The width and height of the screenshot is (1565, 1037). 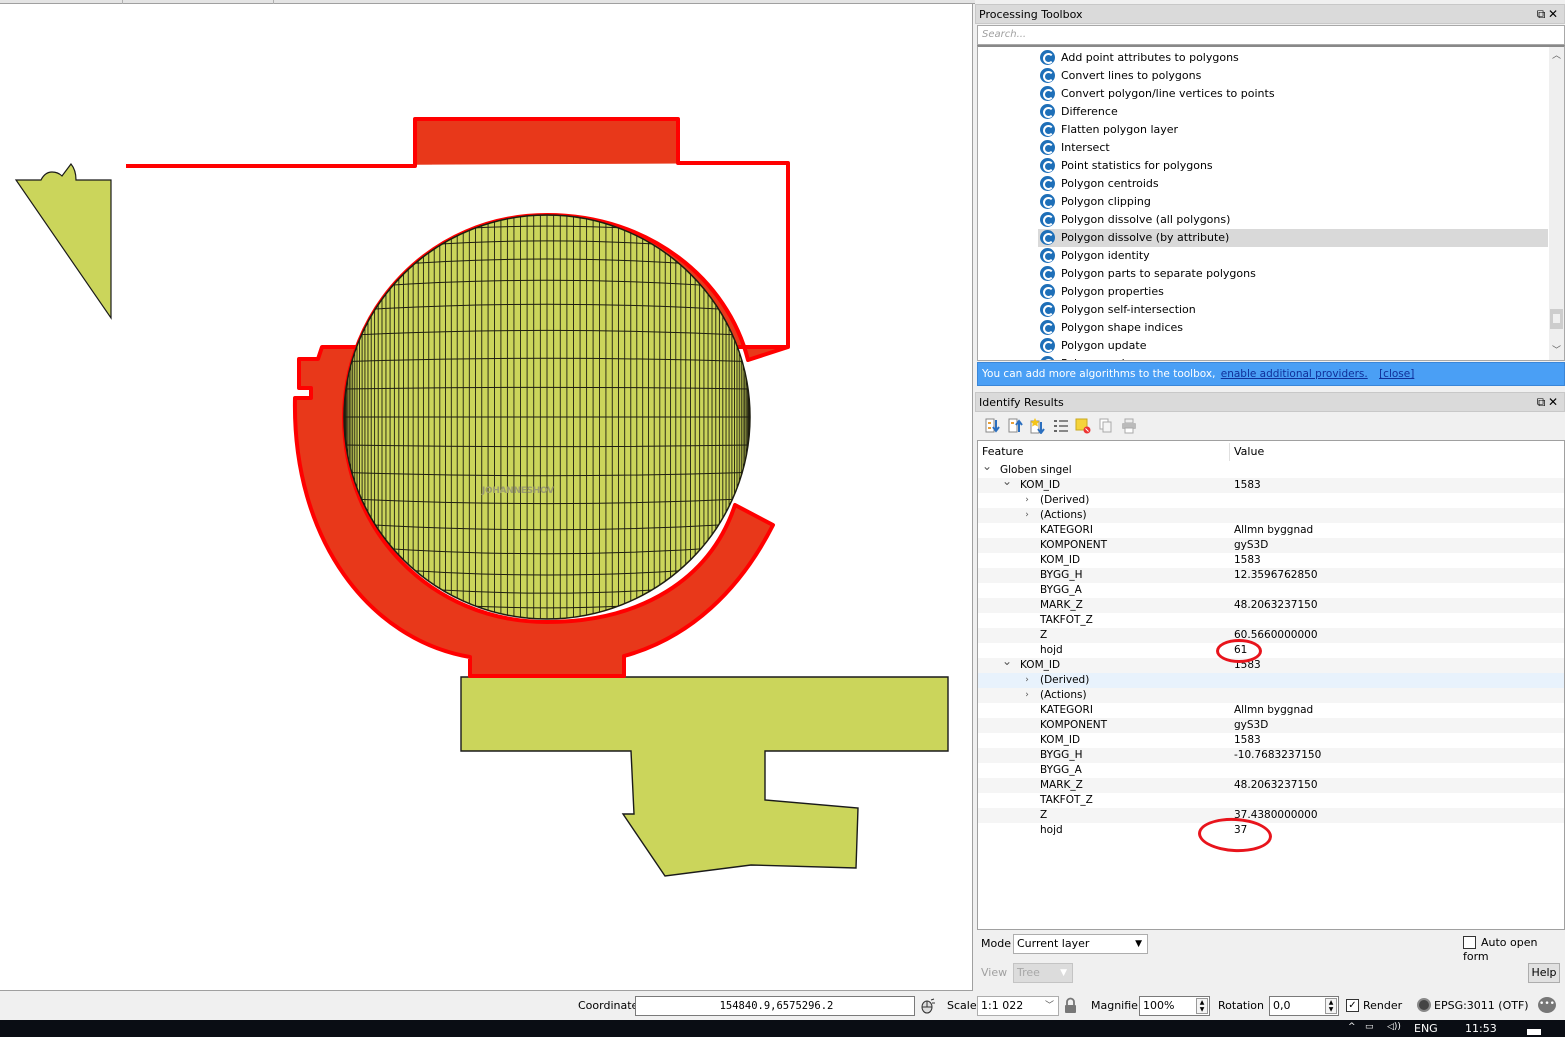 What do you see at coordinates (1271, 650) in the screenshot?
I see `attribute-row: hojd 61` at bounding box center [1271, 650].